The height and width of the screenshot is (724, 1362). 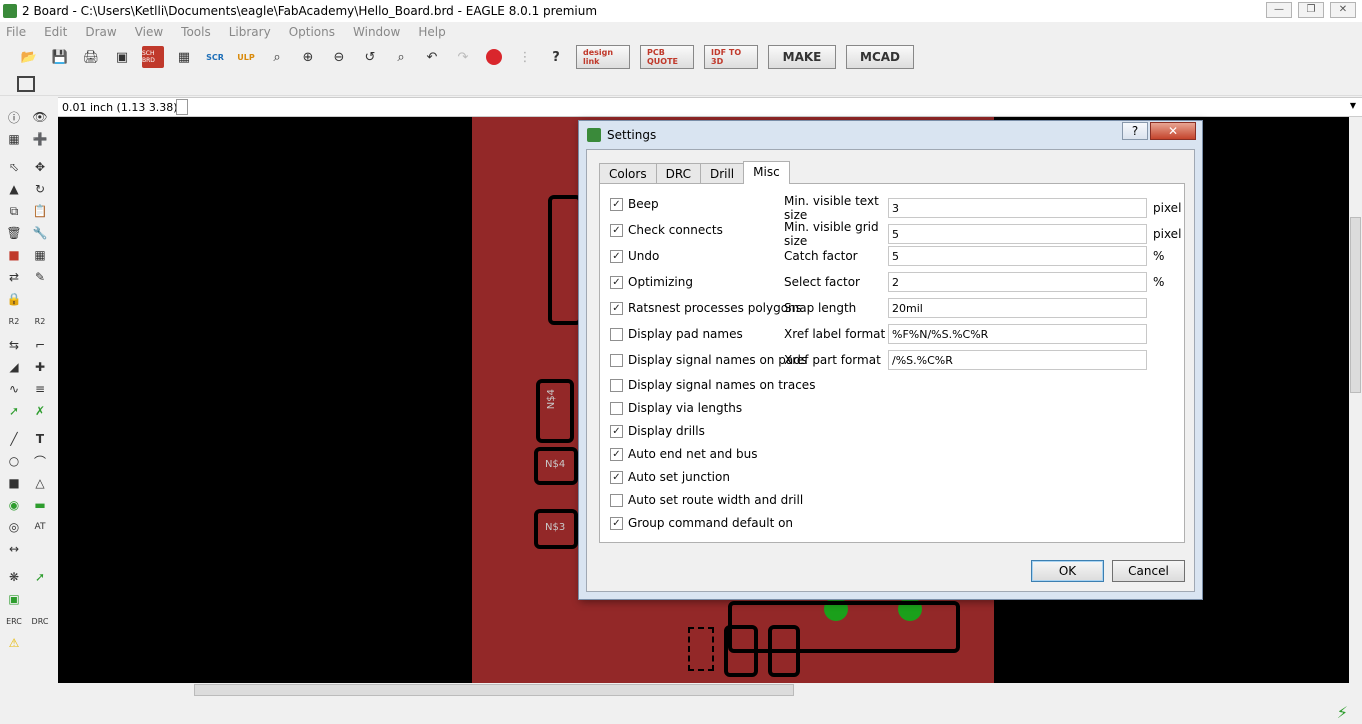 What do you see at coordinates (312, 32) in the screenshot?
I see `menu-options: Options` at bounding box center [312, 32].